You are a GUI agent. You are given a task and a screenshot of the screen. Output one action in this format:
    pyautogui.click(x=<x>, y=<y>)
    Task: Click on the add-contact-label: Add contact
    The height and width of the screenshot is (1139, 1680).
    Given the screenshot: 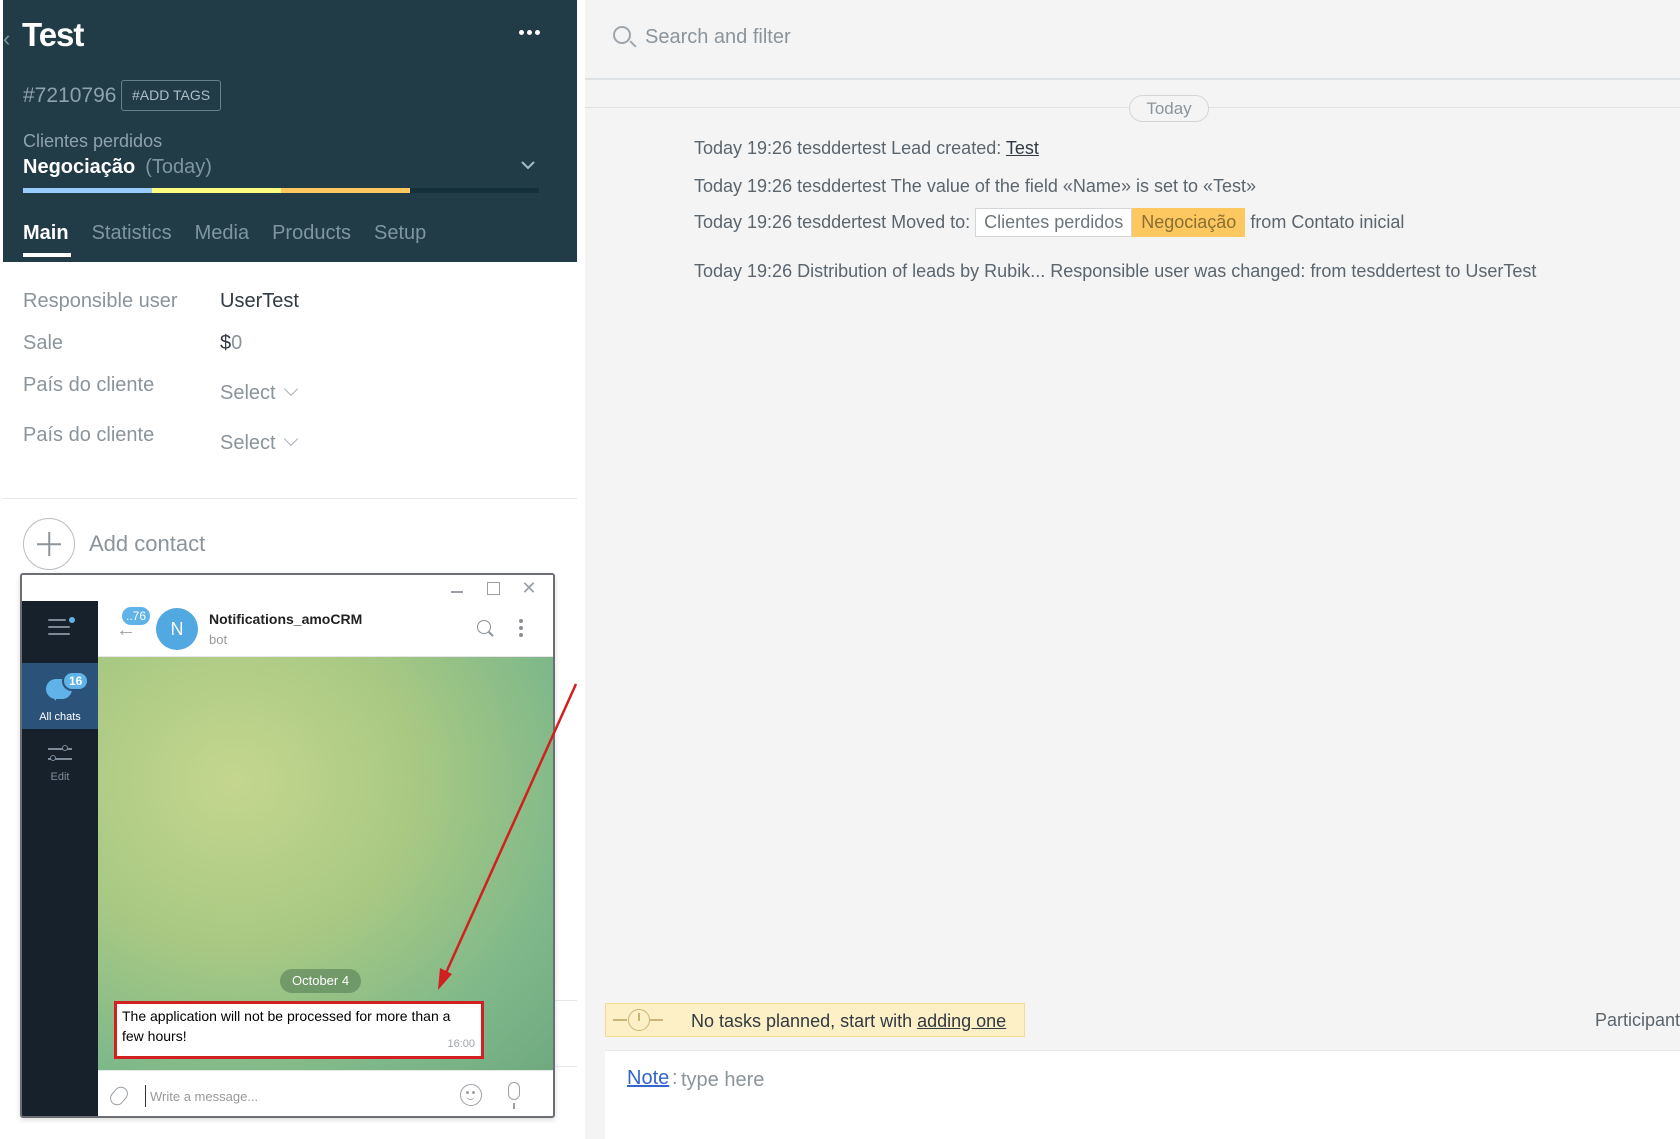 What is the action you would take?
    pyautogui.click(x=147, y=543)
    